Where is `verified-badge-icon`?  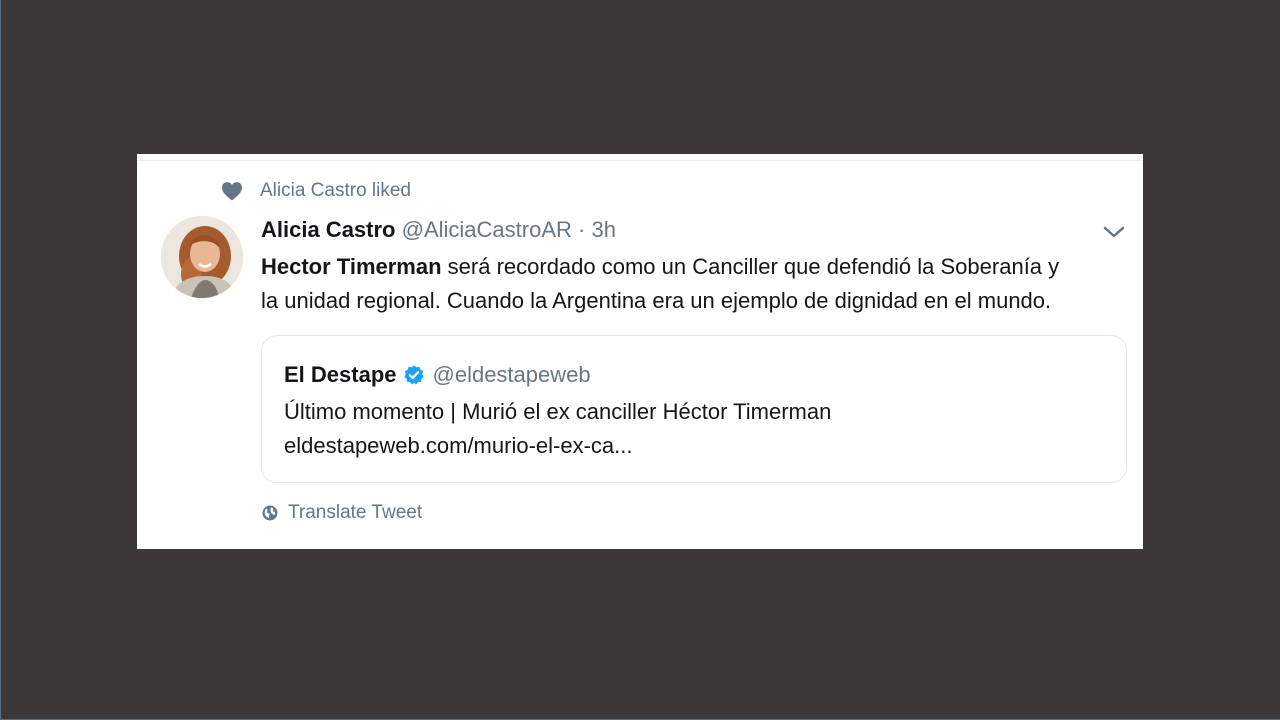 verified-badge-icon is located at coordinates (413, 375).